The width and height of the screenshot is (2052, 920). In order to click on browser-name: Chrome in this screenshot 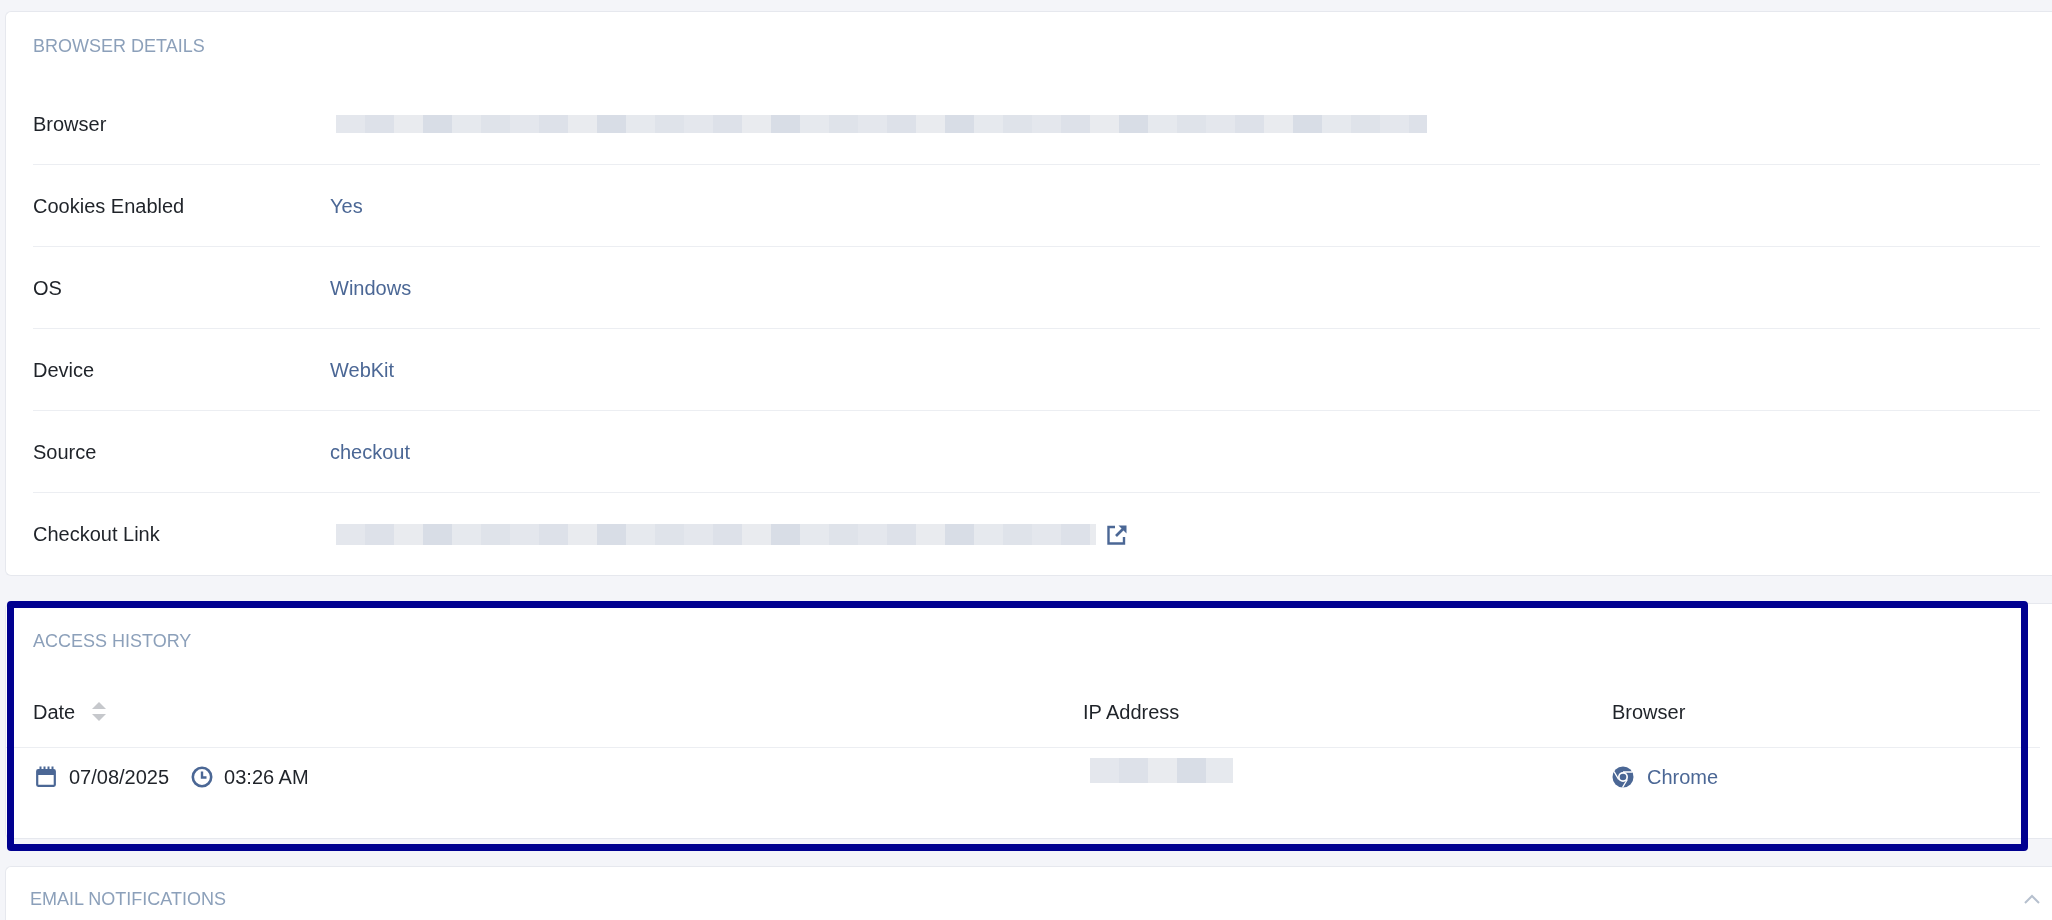, I will do `click(1683, 776)`.